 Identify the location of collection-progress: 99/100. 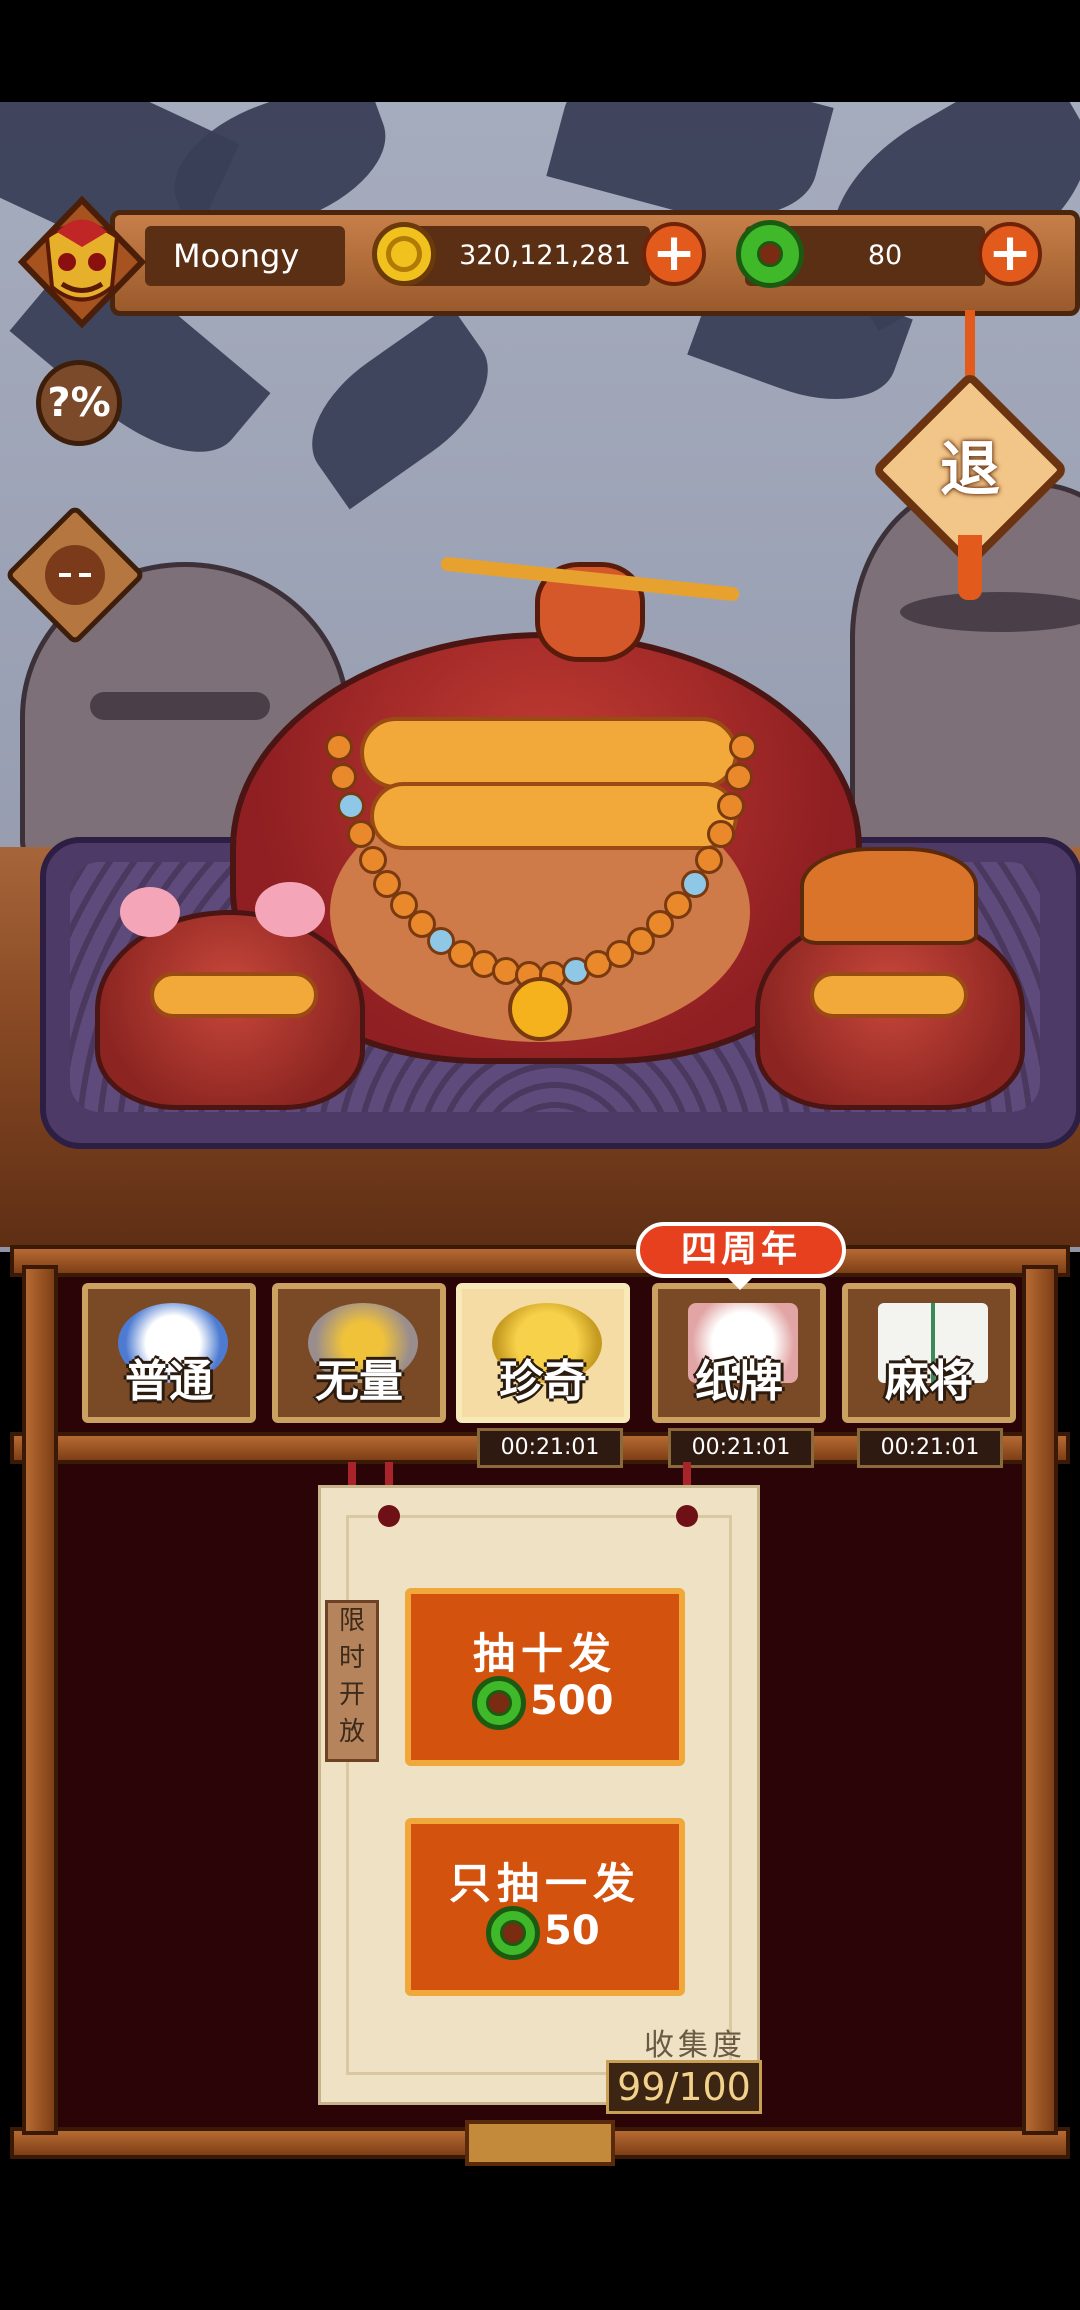
(684, 2087).